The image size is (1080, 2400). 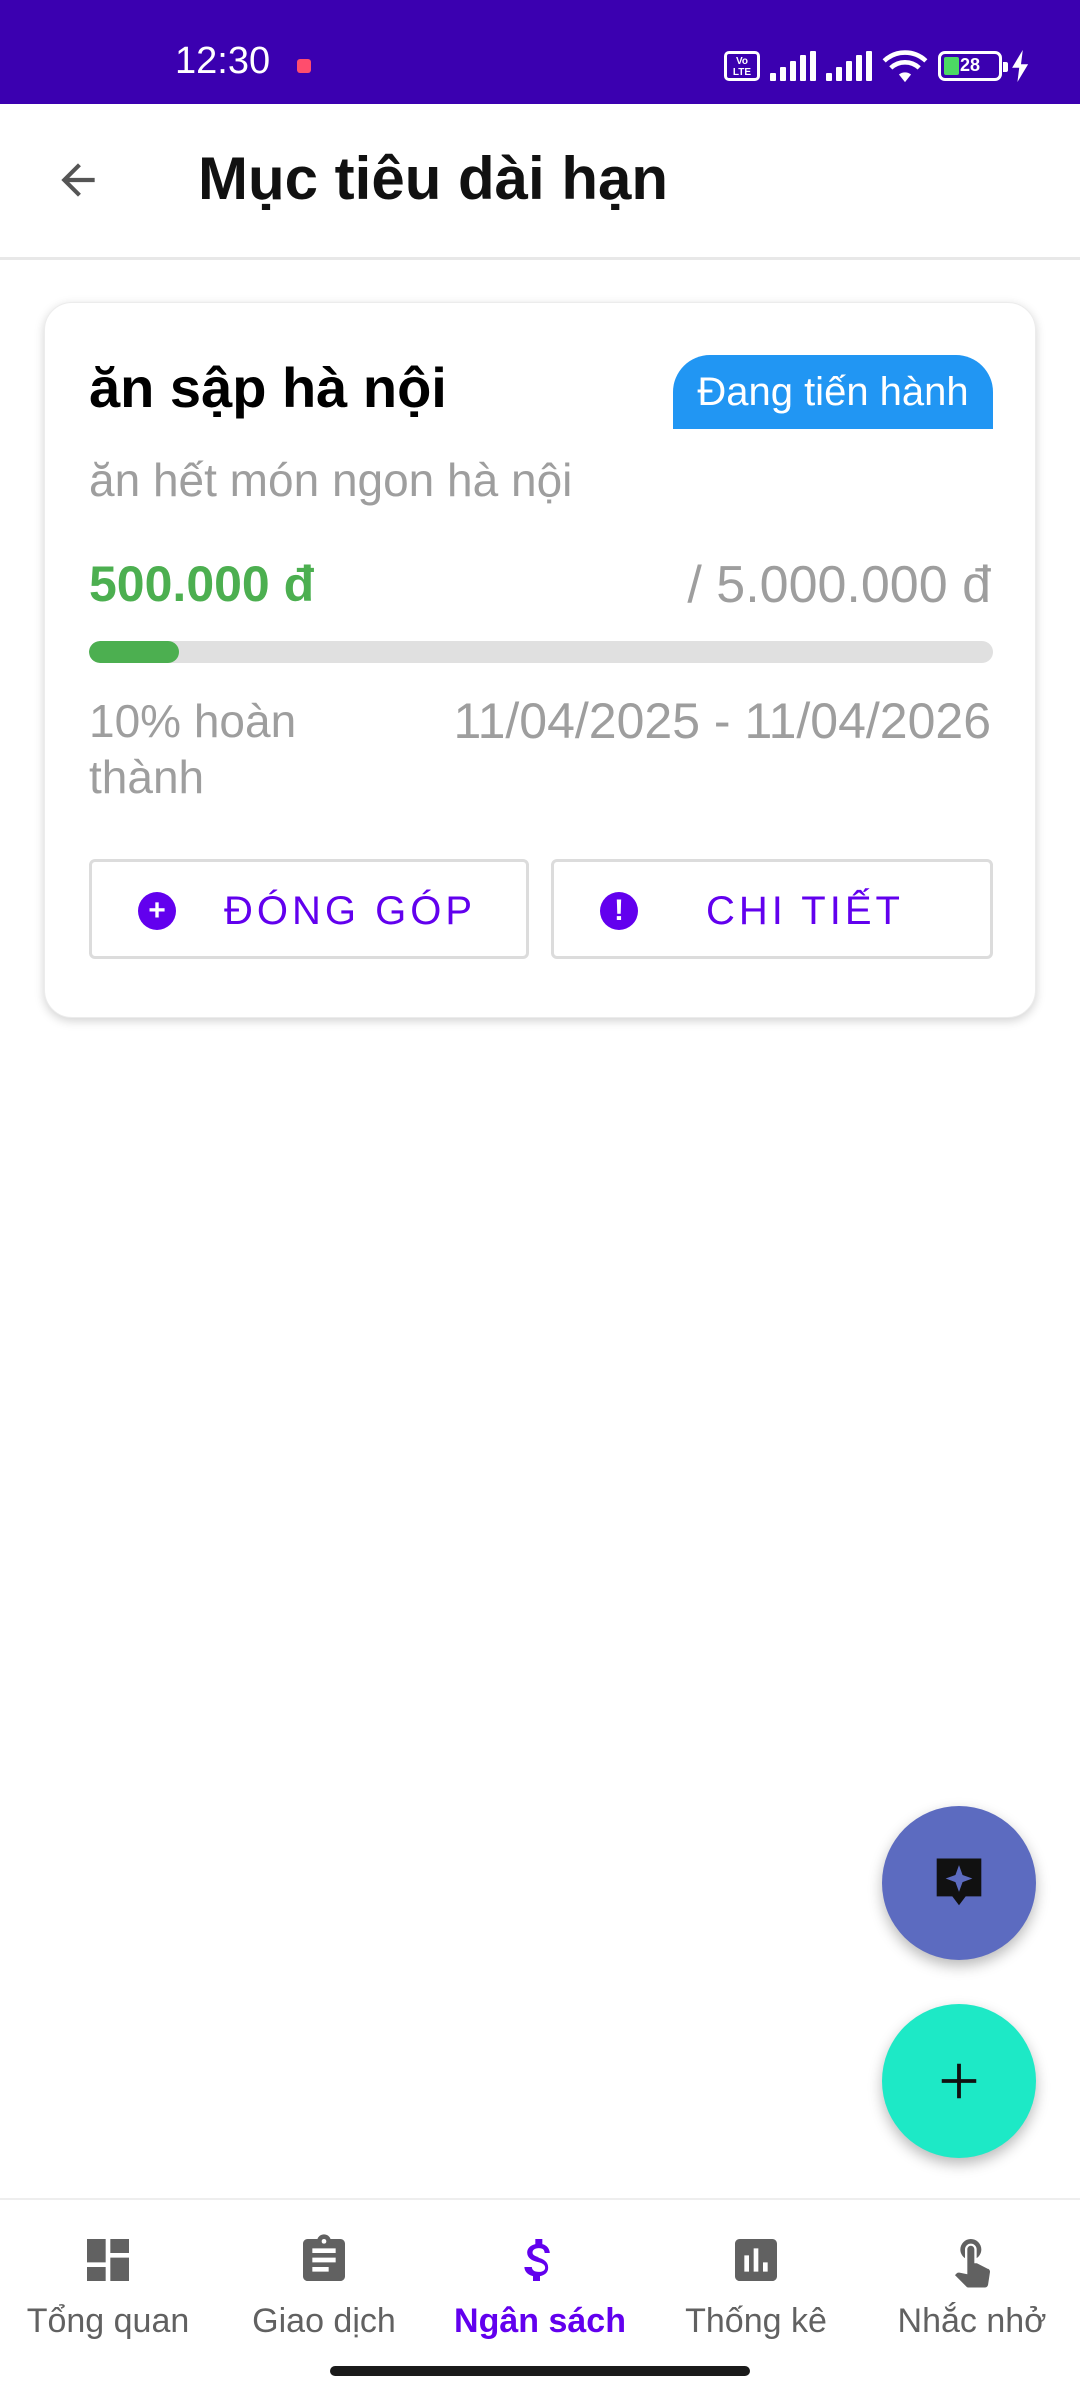 What do you see at coordinates (722, 721) in the screenshot?
I see `date-range: 11/04/2025 - 11/04/2026` at bounding box center [722, 721].